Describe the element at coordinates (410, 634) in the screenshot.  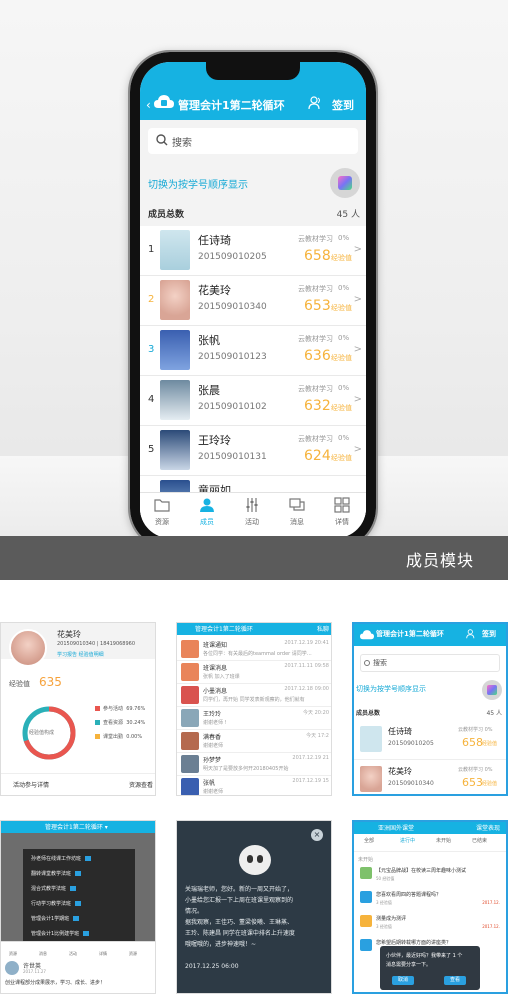
I see `mini-title: 管理会计1第二轮循环` at that location.